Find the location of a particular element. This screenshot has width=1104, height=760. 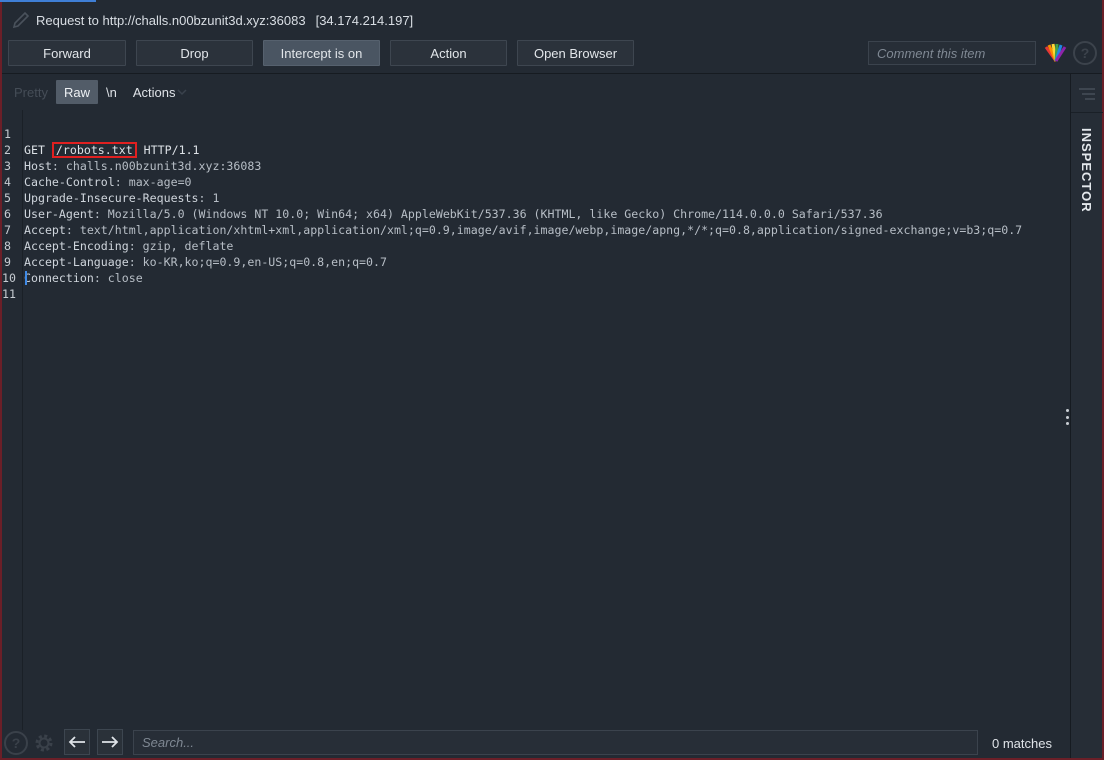

inspector-panel: INSPECTOR is located at coordinates (1086, 416).